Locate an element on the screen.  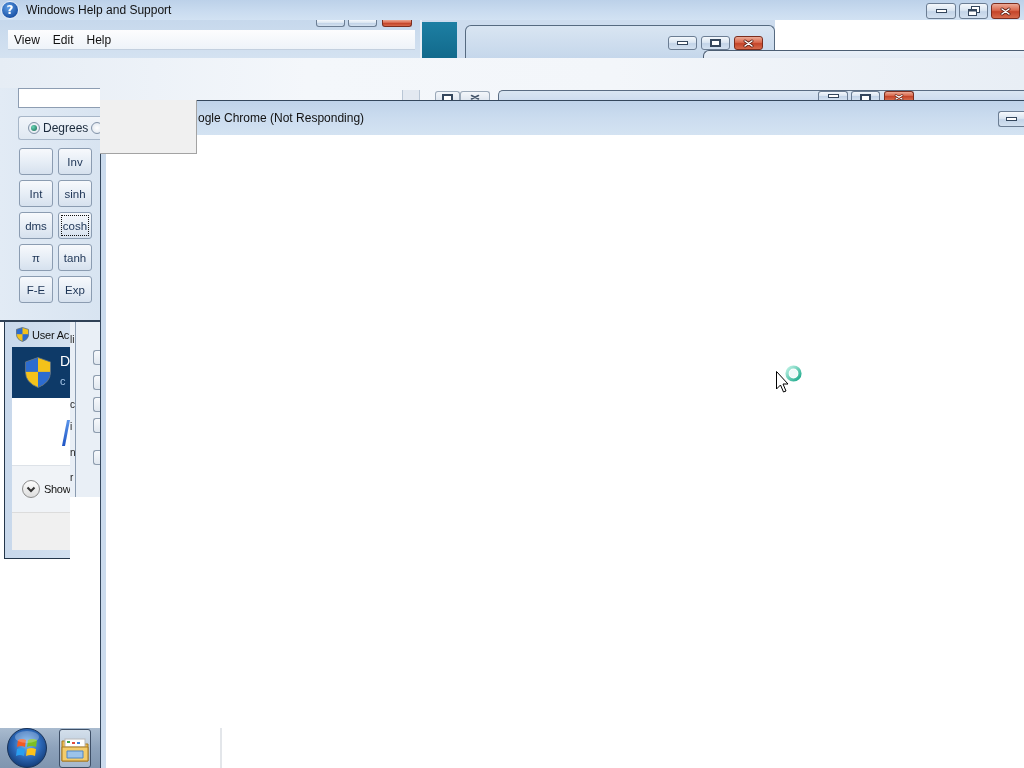
text-fragment: c is located at coordinates (72, 405).